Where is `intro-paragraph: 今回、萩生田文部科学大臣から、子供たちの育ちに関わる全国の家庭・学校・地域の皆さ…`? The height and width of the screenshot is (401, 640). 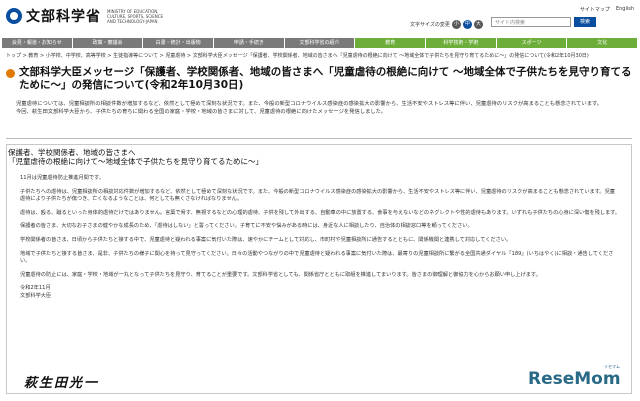 intro-paragraph: 今回、萩生田文部科学大臣から、子供たちの育ちに関わる全国の家庭・学校・地域の皆さ… is located at coordinates (201, 111).